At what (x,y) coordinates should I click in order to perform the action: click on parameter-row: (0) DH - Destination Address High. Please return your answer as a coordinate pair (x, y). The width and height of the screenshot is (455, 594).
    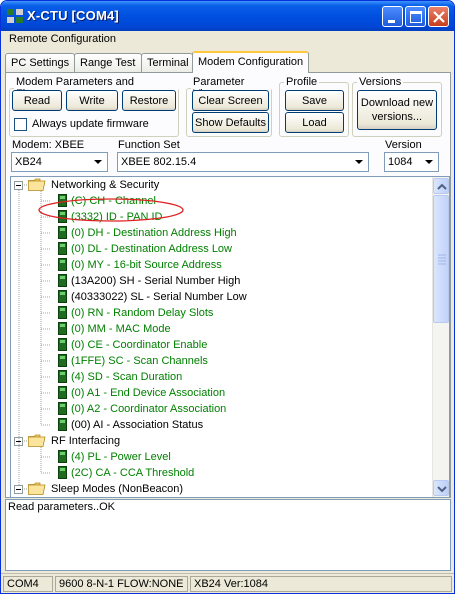
    Looking at the image, I should click on (221, 233).